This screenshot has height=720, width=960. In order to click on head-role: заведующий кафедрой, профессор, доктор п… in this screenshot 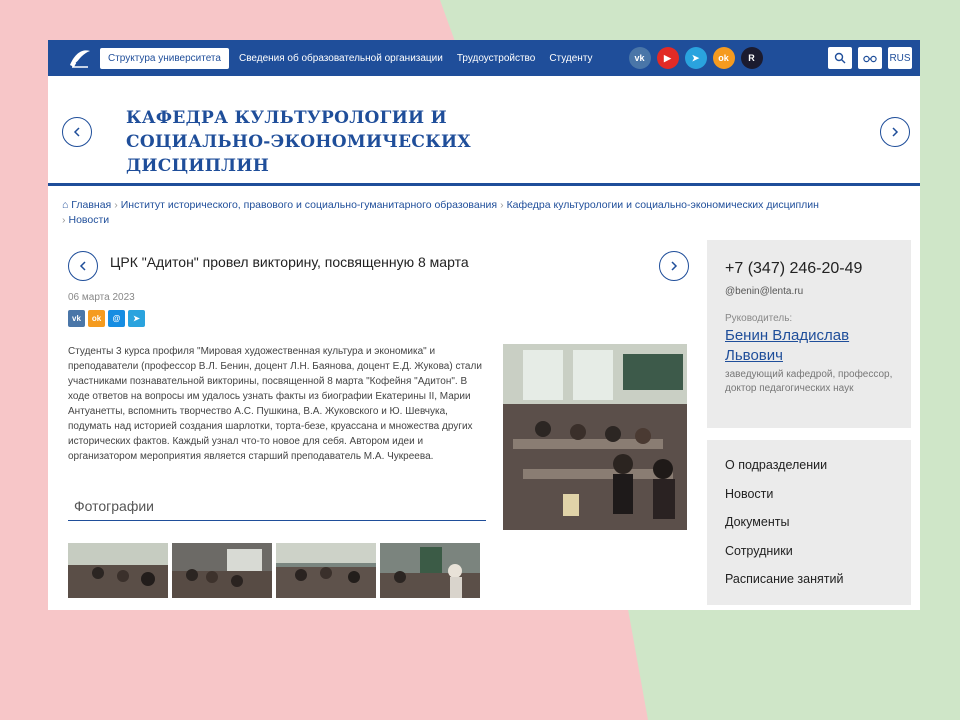, I will do `click(809, 381)`.